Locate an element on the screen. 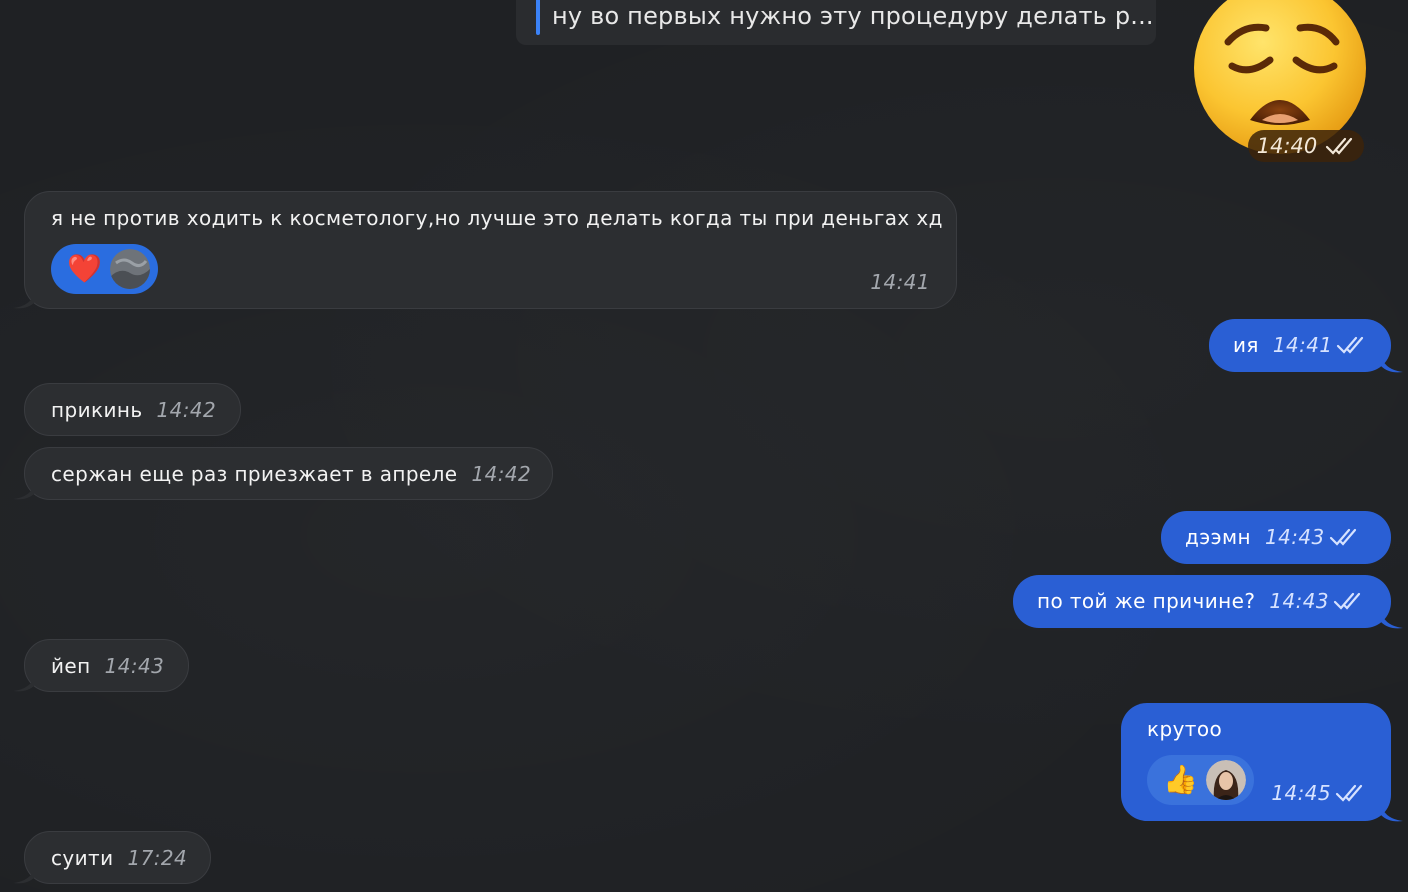 Image resolution: width=1408 pixels, height=892 pixels. message-time: 14:45 is located at coordinates (1301, 793).